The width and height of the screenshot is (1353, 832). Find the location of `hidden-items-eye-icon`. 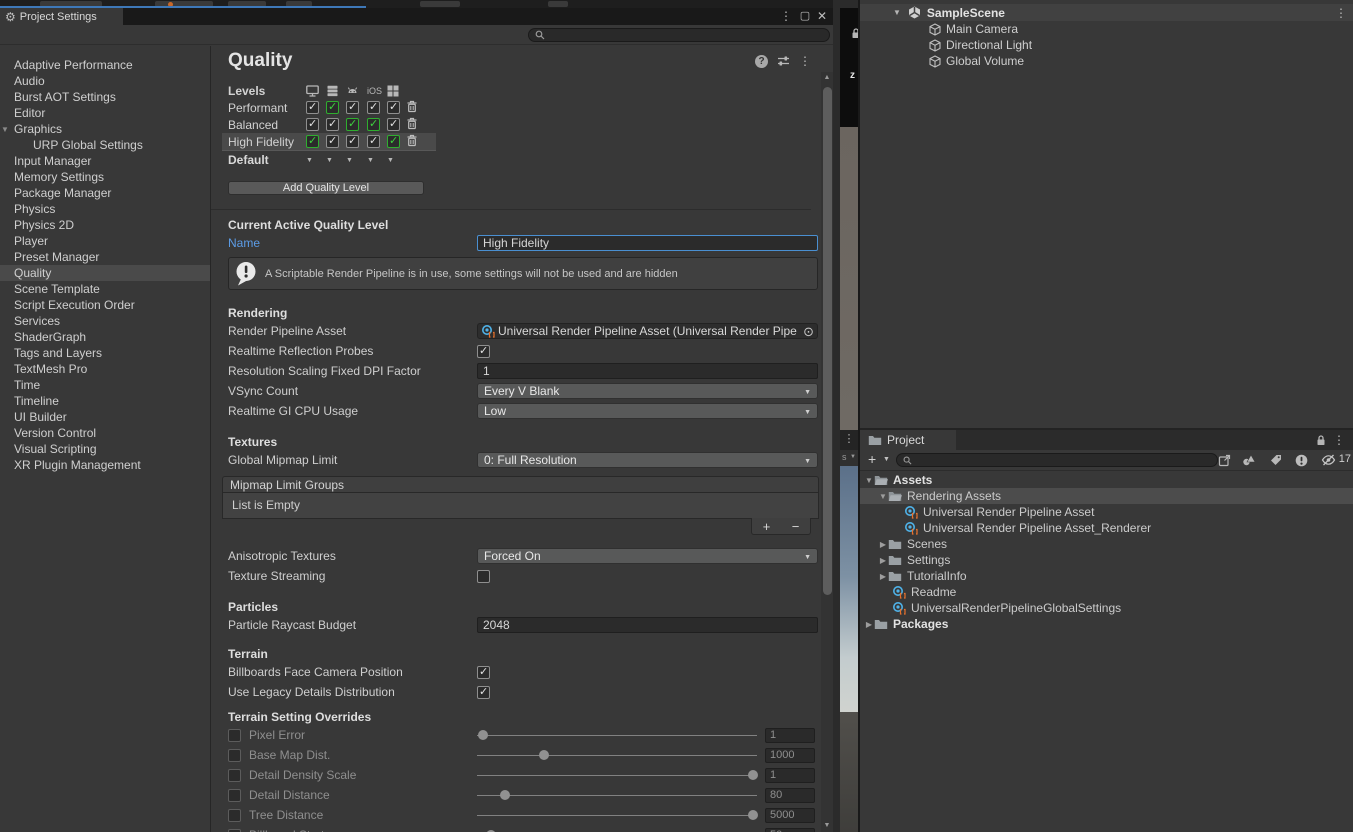

hidden-items-eye-icon is located at coordinates (1328, 460).